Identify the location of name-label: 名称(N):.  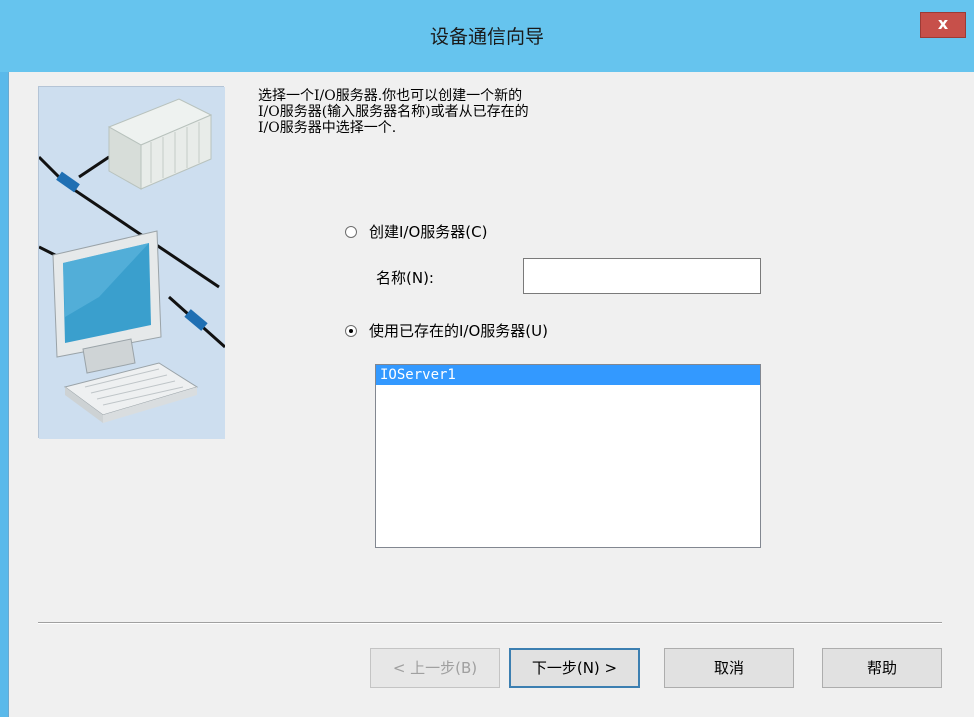
(405, 278).